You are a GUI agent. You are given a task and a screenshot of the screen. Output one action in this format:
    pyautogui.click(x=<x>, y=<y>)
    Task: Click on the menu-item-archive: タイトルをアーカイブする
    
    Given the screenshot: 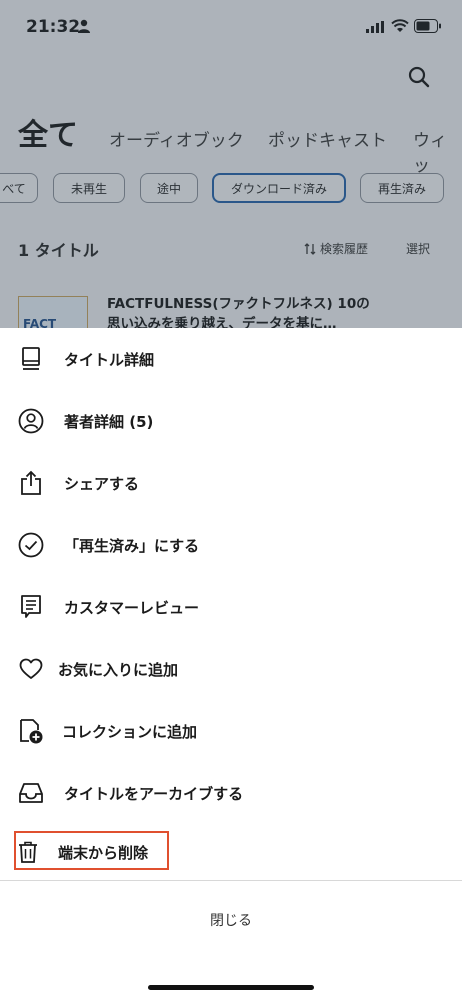 What is the action you would take?
    pyautogui.click(x=231, y=793)
    